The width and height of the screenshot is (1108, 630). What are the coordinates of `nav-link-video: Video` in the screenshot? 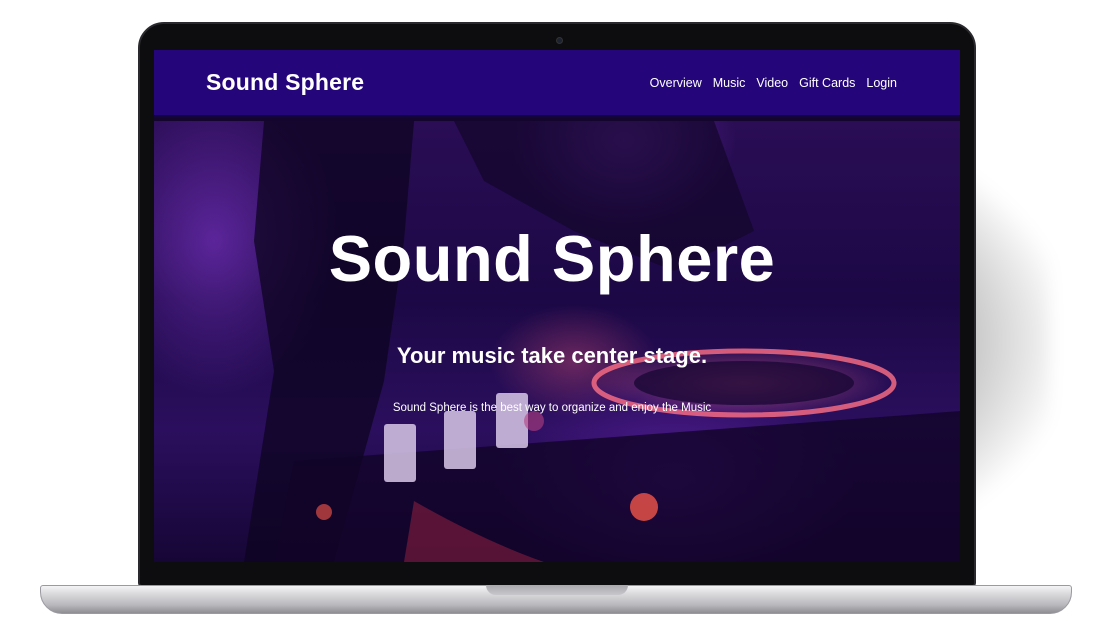 It's located at (772, 83).